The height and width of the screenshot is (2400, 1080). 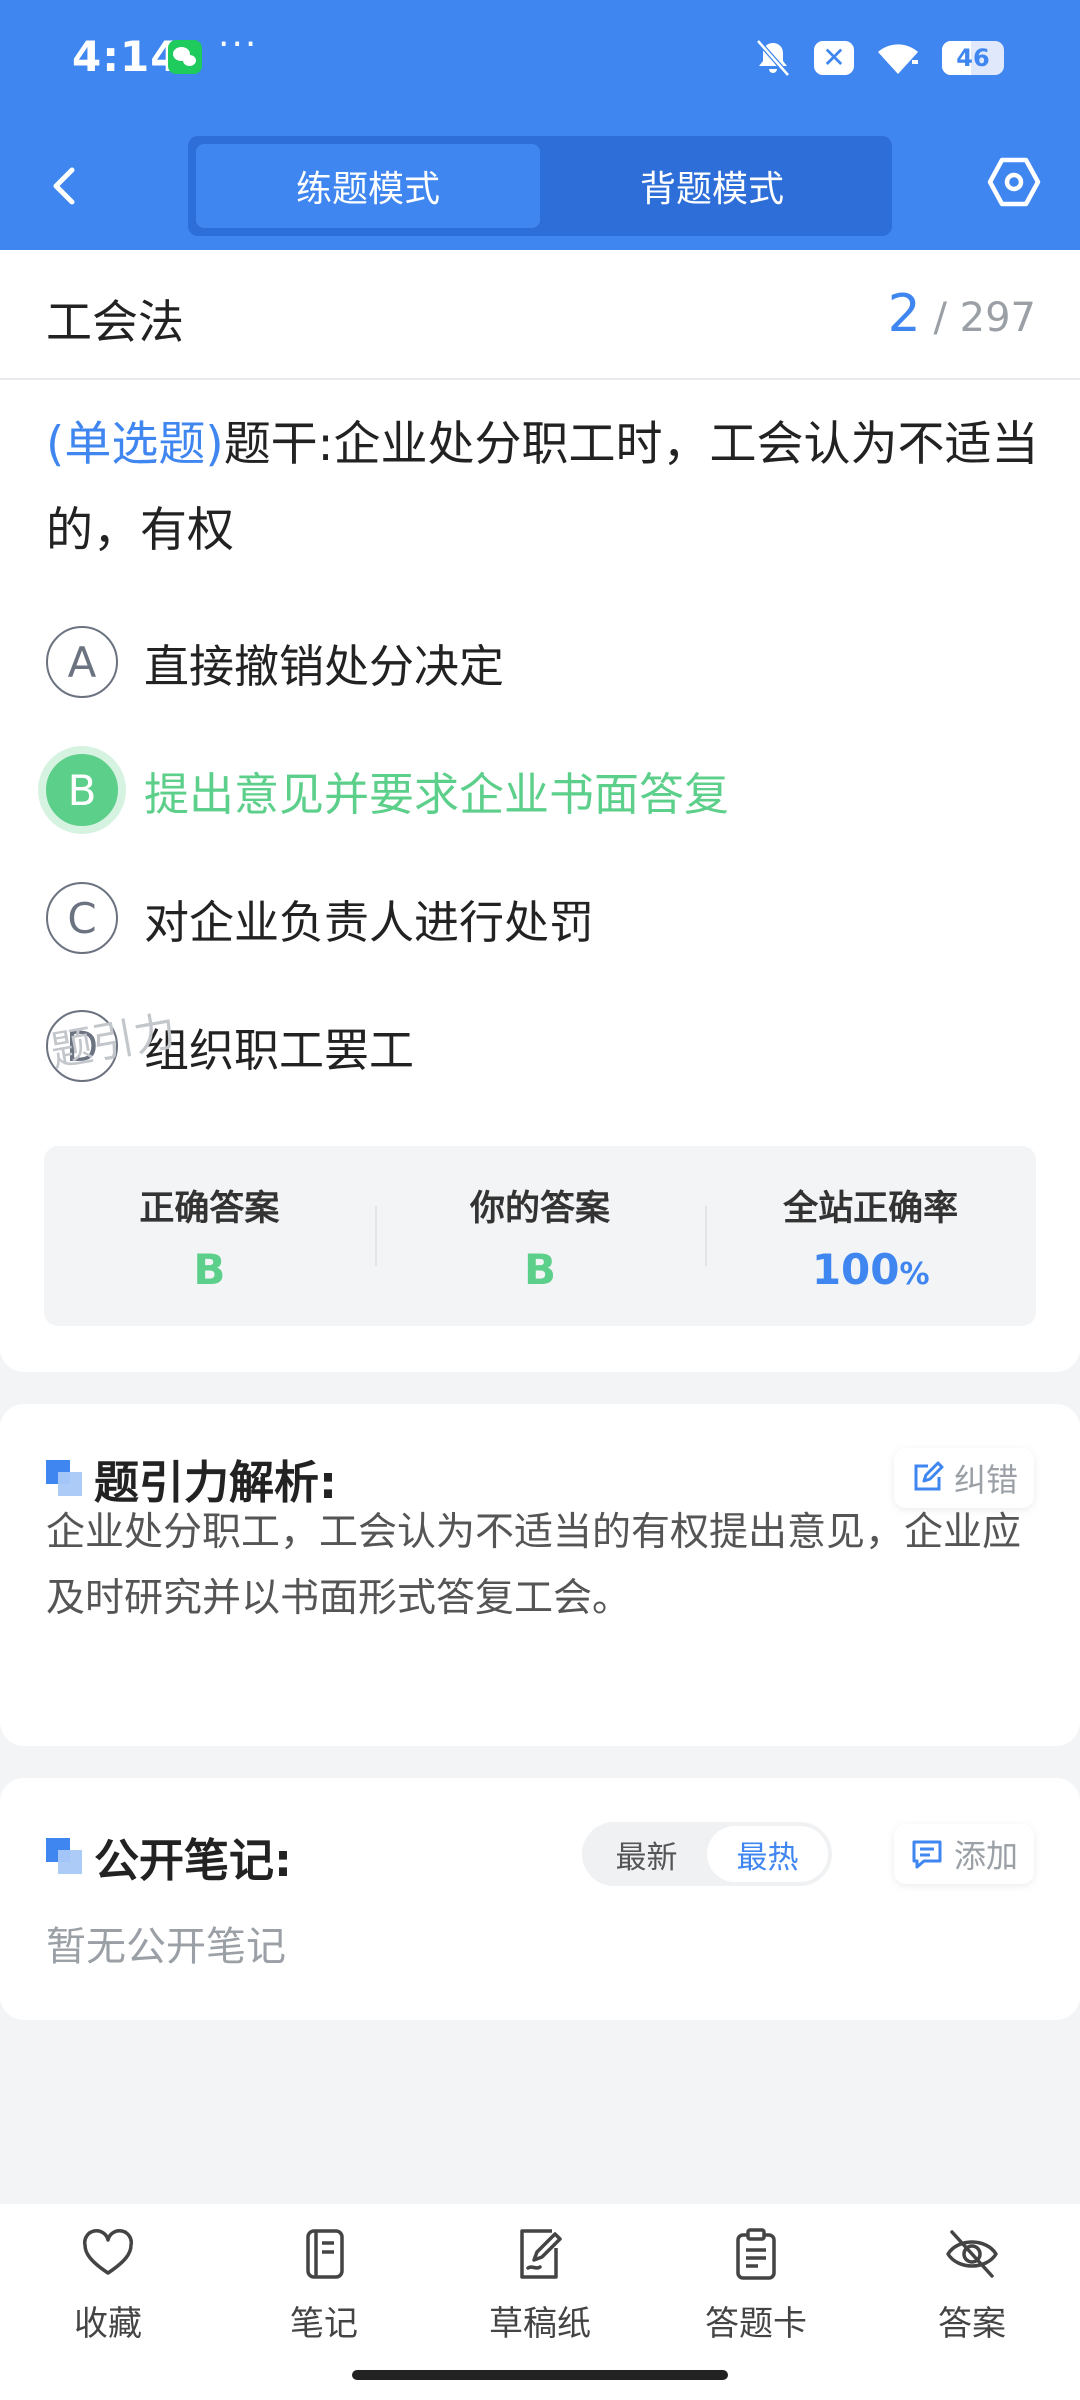 What do you see at coordinates (324, 666) in the screenshot?
I see `option-text: 直接撤销处分决定` at bounding box center [324, 666].